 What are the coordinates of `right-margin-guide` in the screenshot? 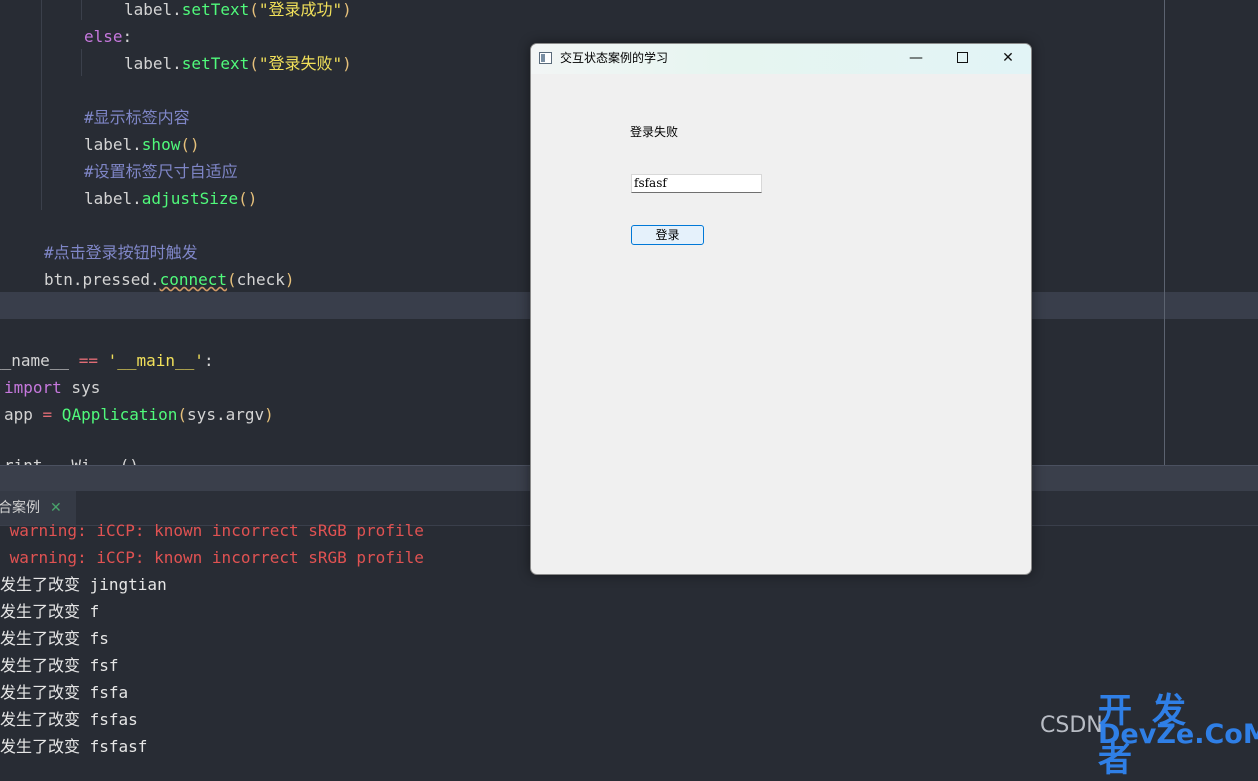 It's located at (1164, 232).